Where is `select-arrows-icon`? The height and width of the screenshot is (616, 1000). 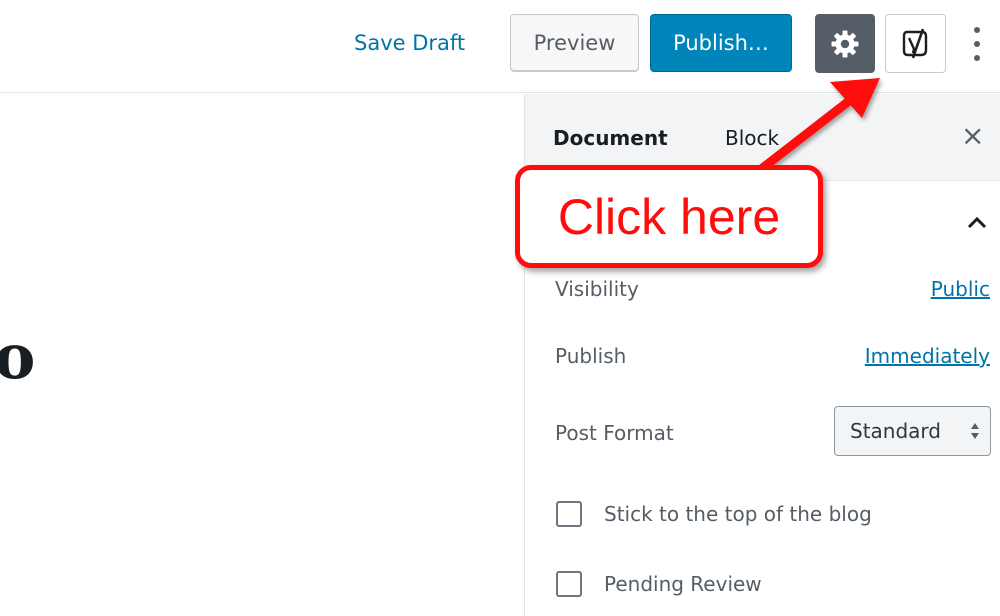 select-arrows-icon is located at coordinates (975, 431).